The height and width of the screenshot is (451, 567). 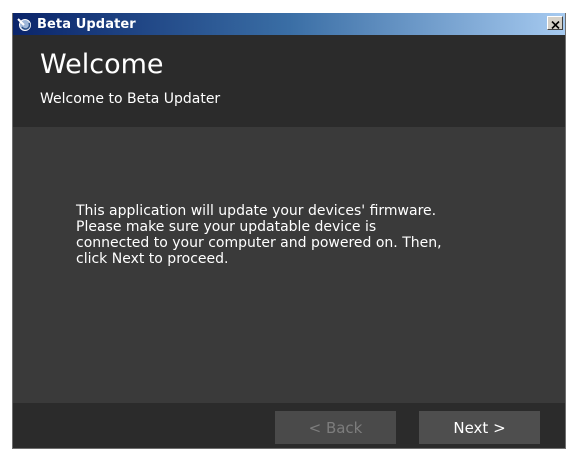 I want to click on page-title: Welcome, so click(x=102, y=64).